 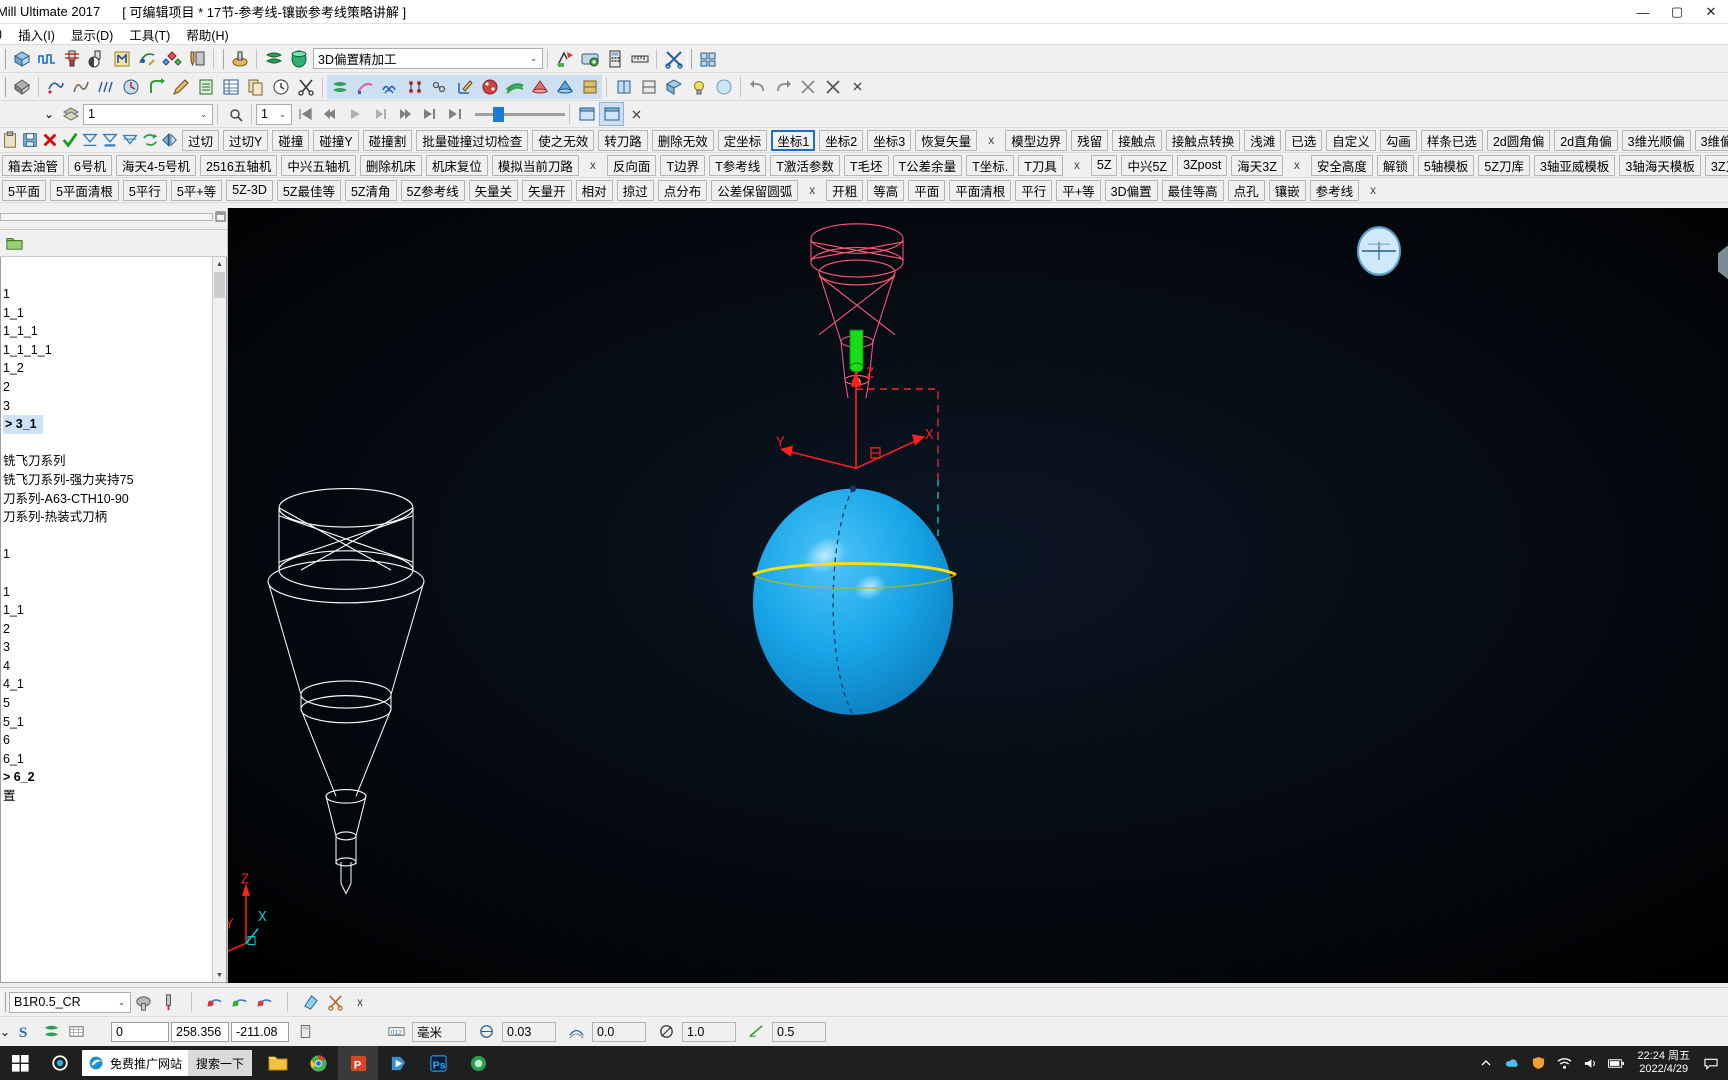 I want to click on cross2-icon, so click(x=832, y=87).